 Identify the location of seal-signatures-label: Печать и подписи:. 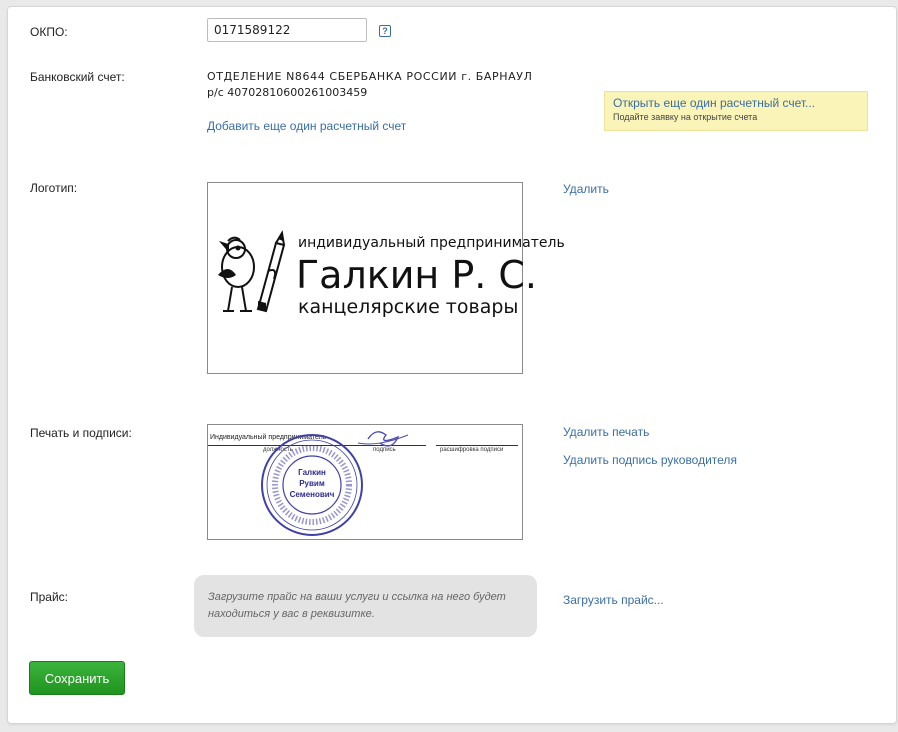
(81, 433).